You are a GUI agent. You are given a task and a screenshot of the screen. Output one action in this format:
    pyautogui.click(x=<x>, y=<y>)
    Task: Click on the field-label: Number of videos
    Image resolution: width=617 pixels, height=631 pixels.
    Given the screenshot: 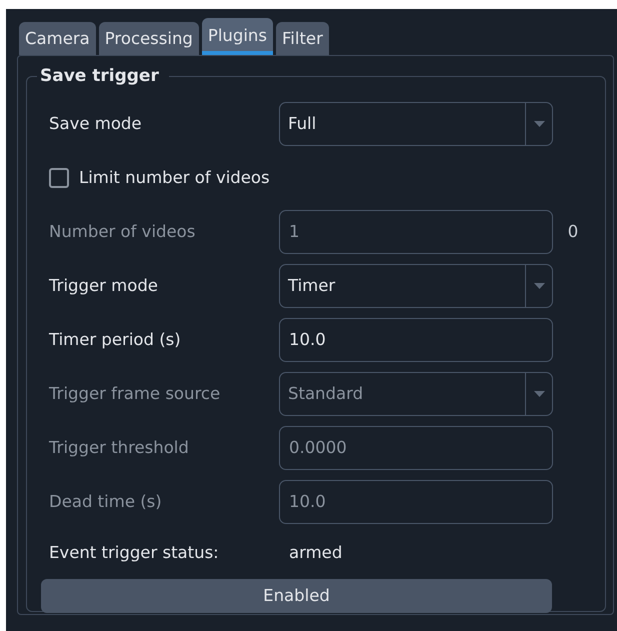 What is the action you would take?
    pyautogui.click(x=122, y=231)
    